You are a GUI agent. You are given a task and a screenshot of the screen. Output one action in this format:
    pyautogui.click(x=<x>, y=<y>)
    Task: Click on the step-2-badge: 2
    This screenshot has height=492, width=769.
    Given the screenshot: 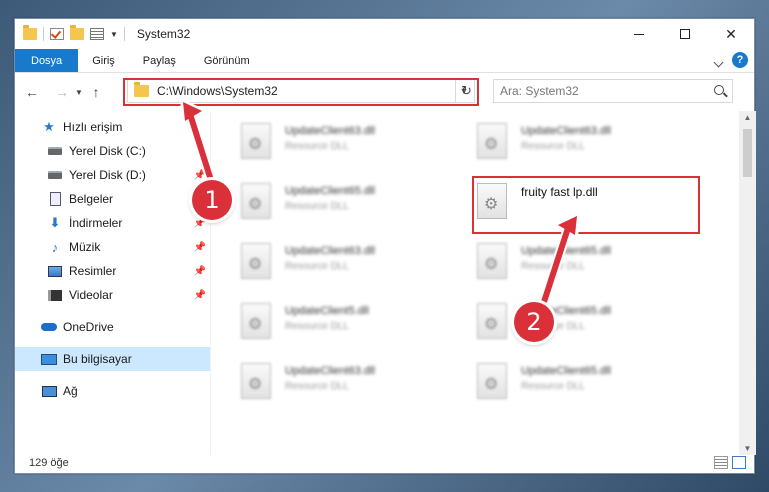 What is the action you would take?
    pyautogui.click(x=534, y=322)
    